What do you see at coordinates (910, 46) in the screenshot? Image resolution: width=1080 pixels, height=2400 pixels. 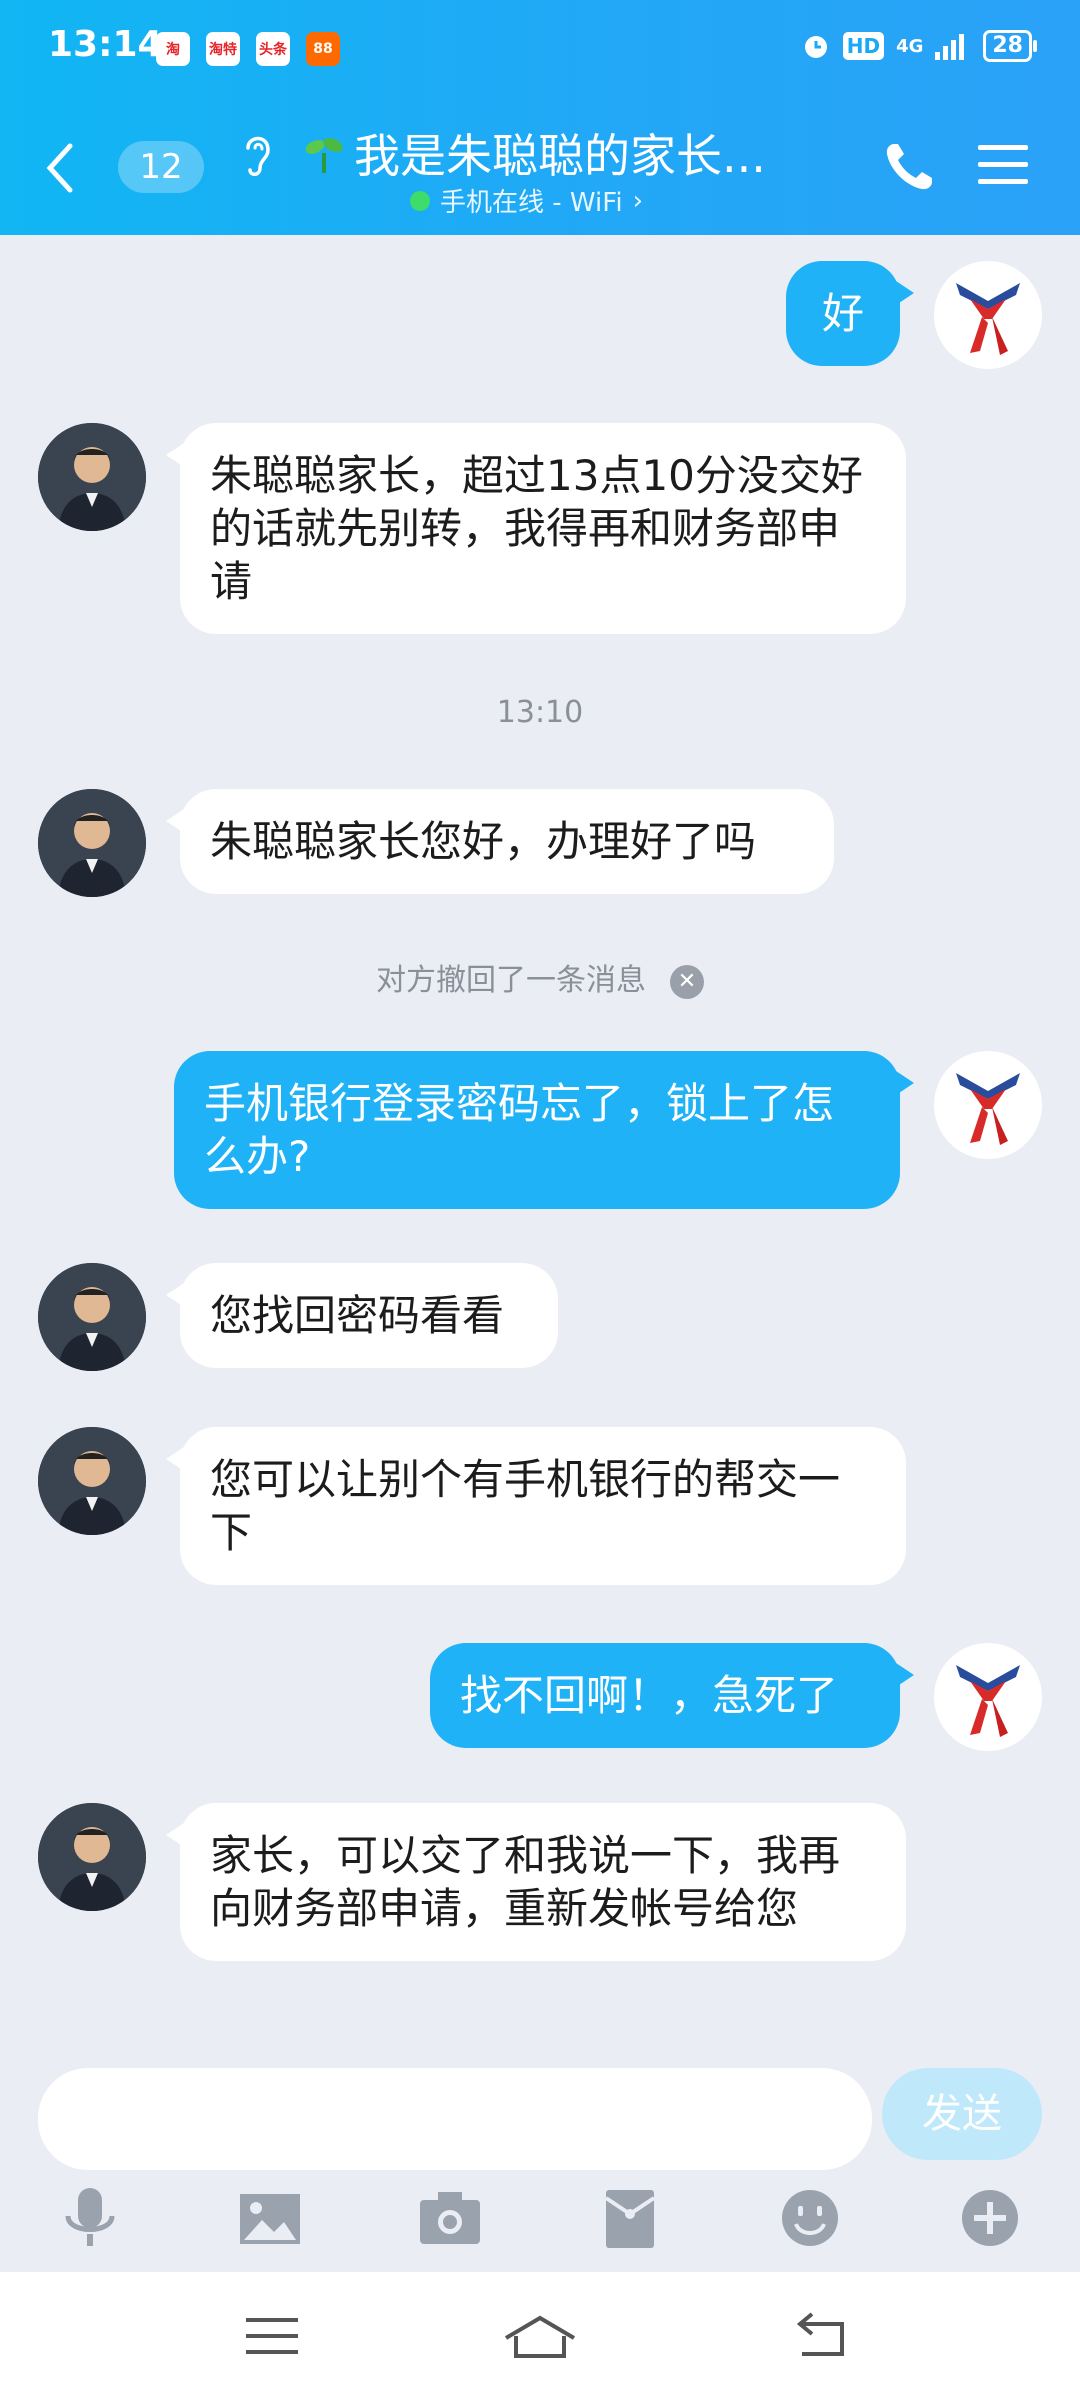 I see `network-label: 4G` at bounding box center [910, 46].